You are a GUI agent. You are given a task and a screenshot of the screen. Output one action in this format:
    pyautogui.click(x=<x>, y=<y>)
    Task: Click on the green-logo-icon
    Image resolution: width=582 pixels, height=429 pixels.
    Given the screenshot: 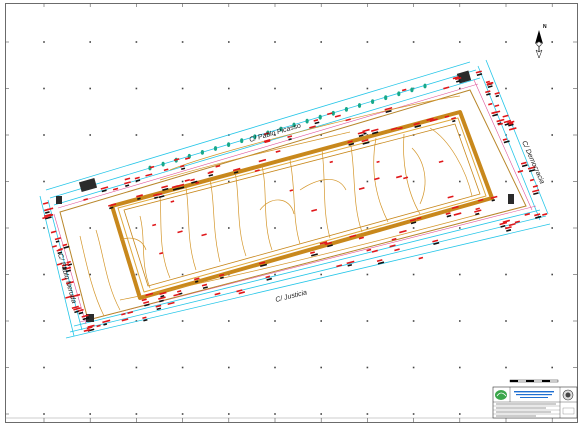 What is the action you would take?
    pyautogui.click(x=501, y=395)
    